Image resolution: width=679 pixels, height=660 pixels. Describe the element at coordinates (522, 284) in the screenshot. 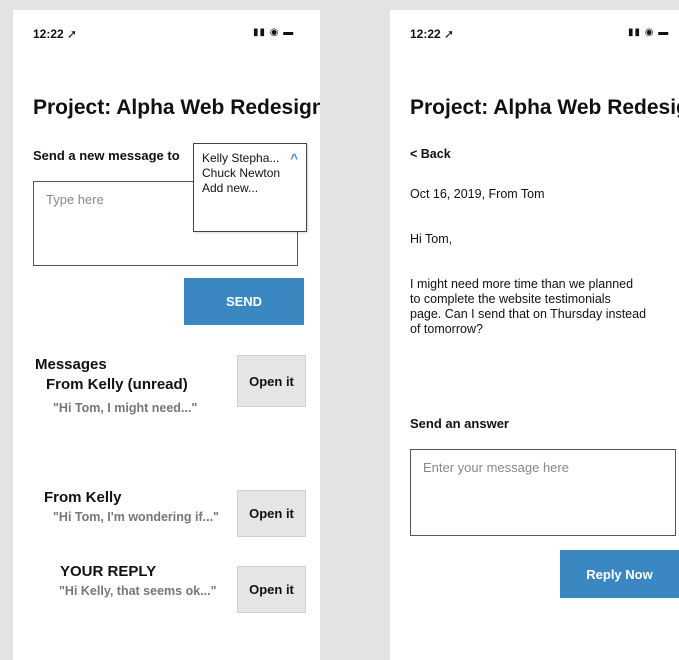

I see `message-body-line: I might need more time than we planned` at that location.